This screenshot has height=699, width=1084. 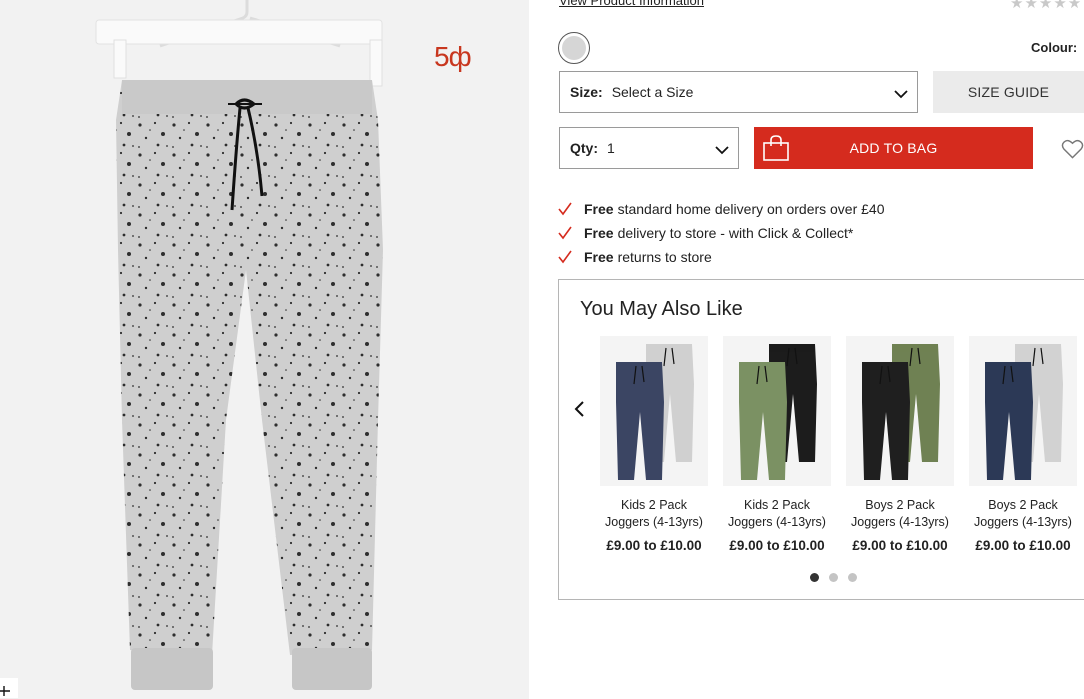 What do you see at coordinates (649, 148) in the screenshot?
I see `qty-select: Qty: 1` at bounding box center [649, 148].